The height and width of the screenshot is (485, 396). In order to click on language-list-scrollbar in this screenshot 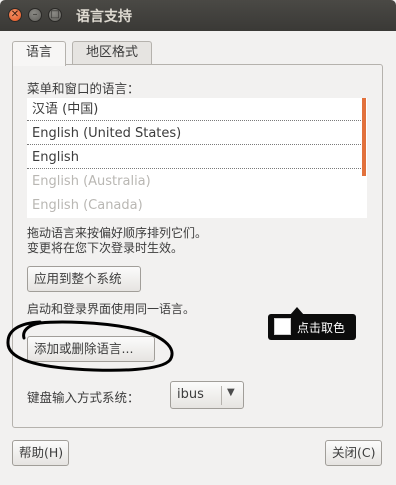, I will do `click(364, 137)`.